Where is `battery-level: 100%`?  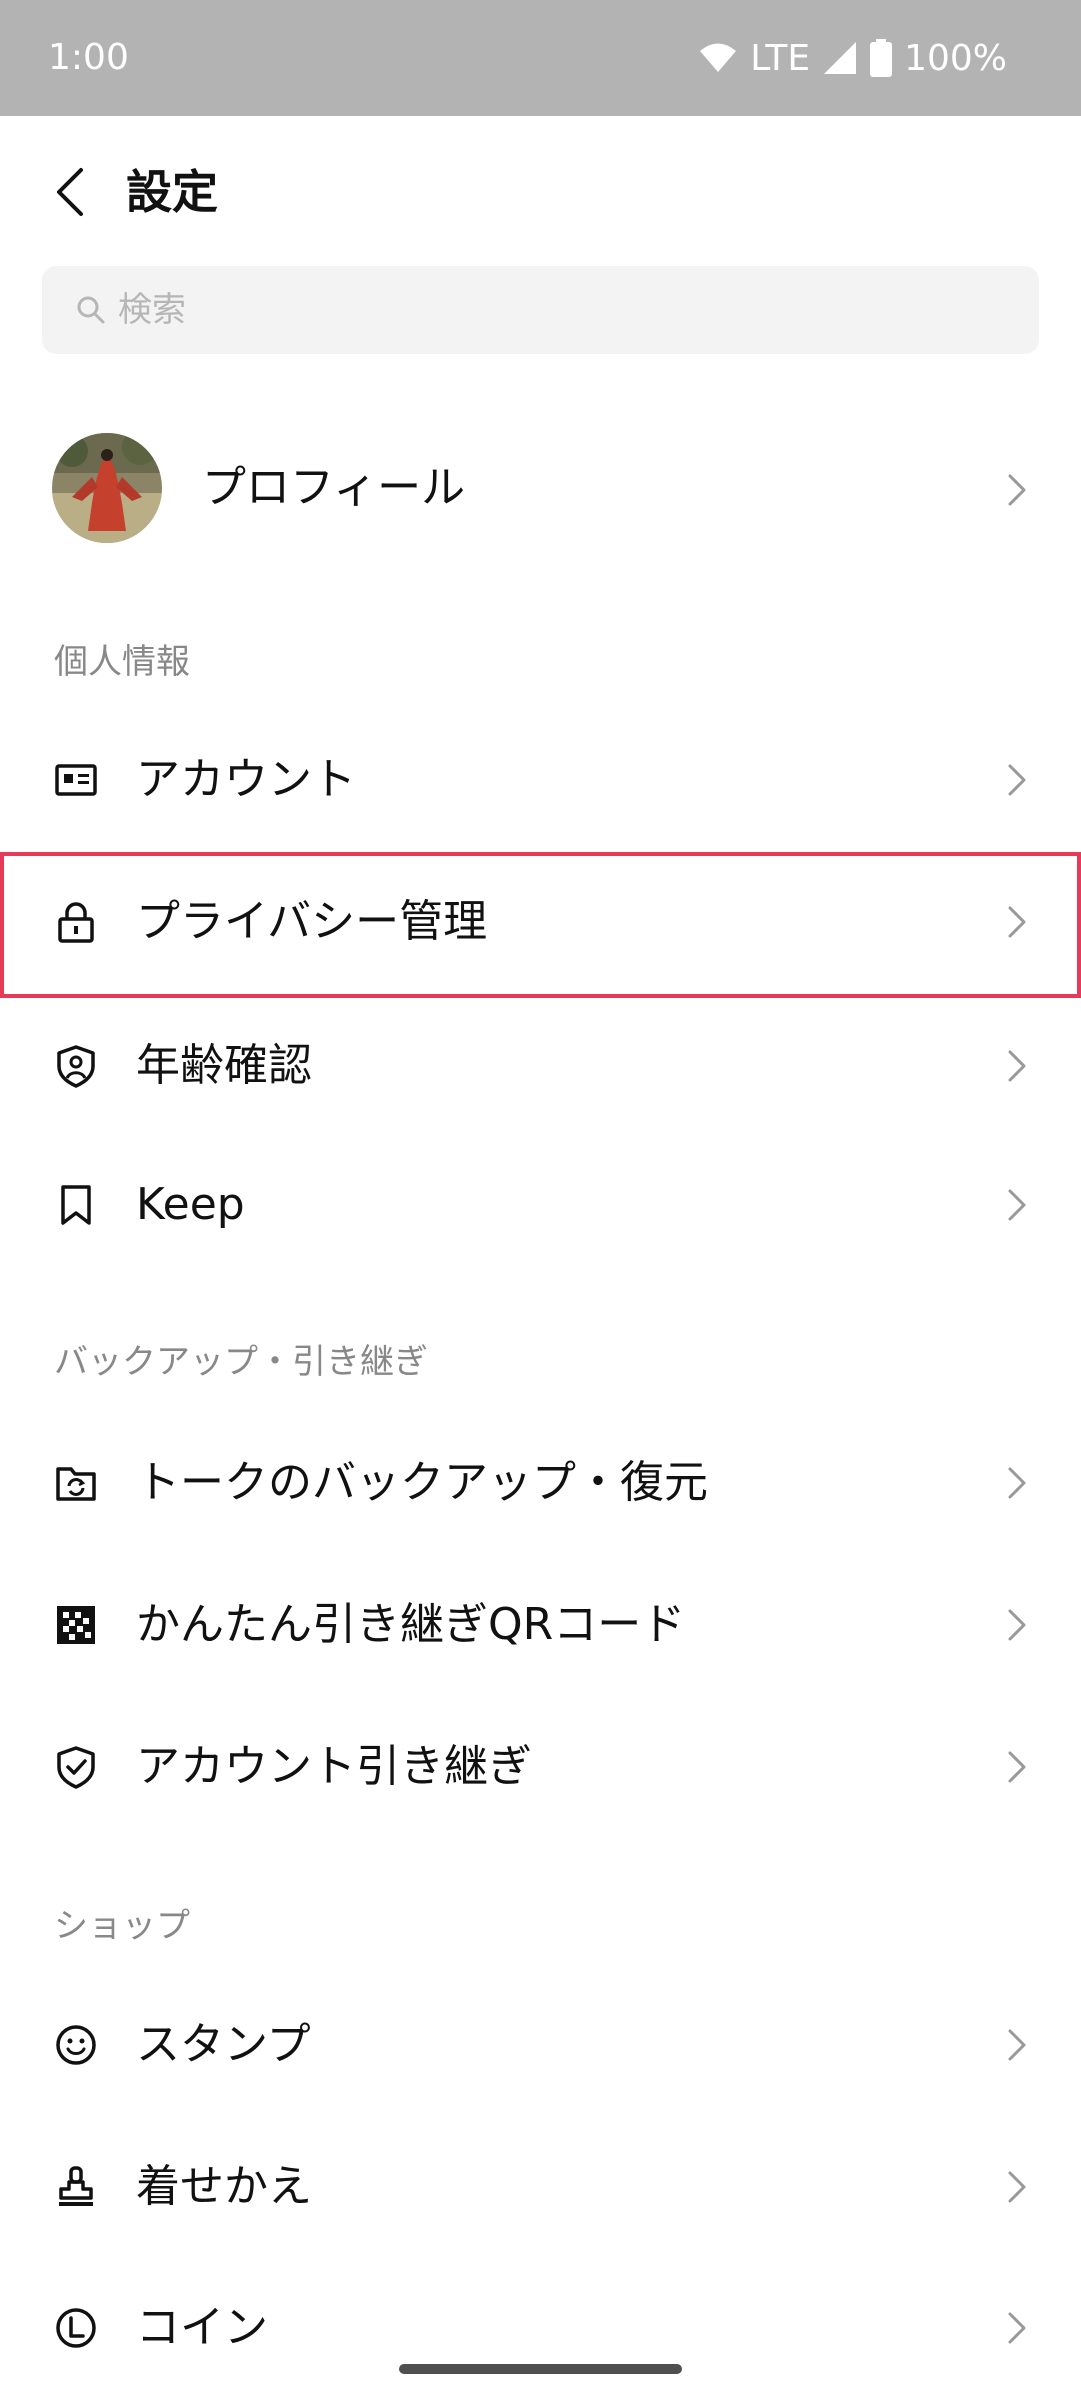
battery-level: 100% is located at coordinates (955, 58).